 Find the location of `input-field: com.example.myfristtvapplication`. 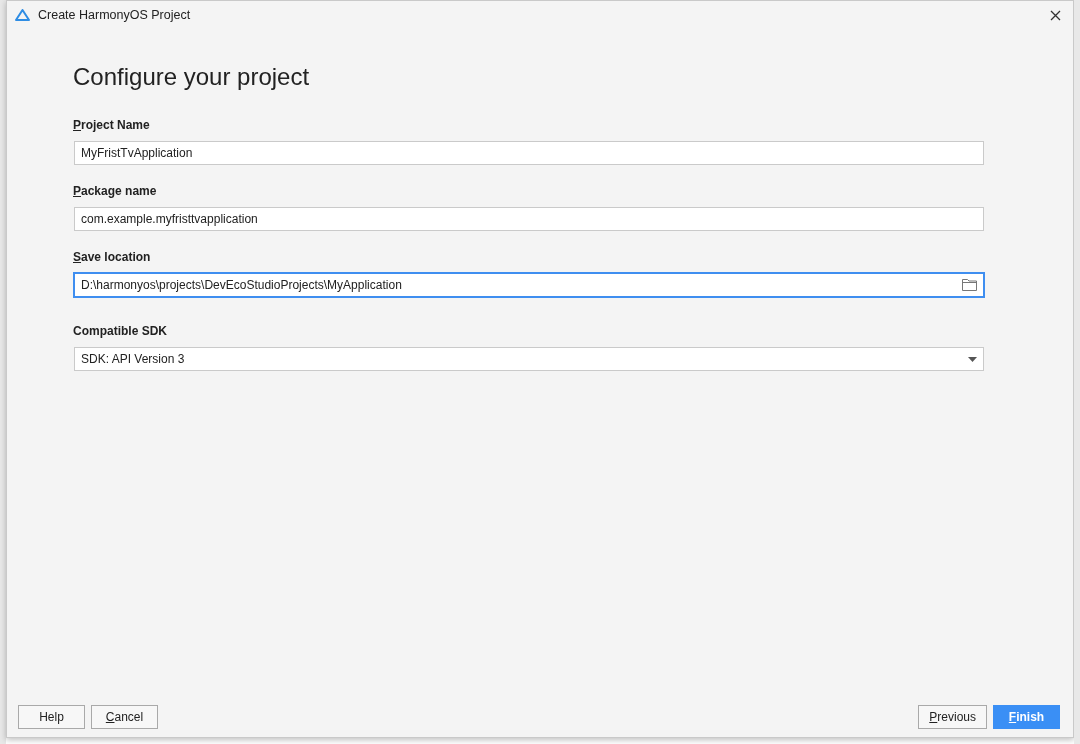

input-field: com.example.myfristtvapplication is located at coordinates (529, 219).